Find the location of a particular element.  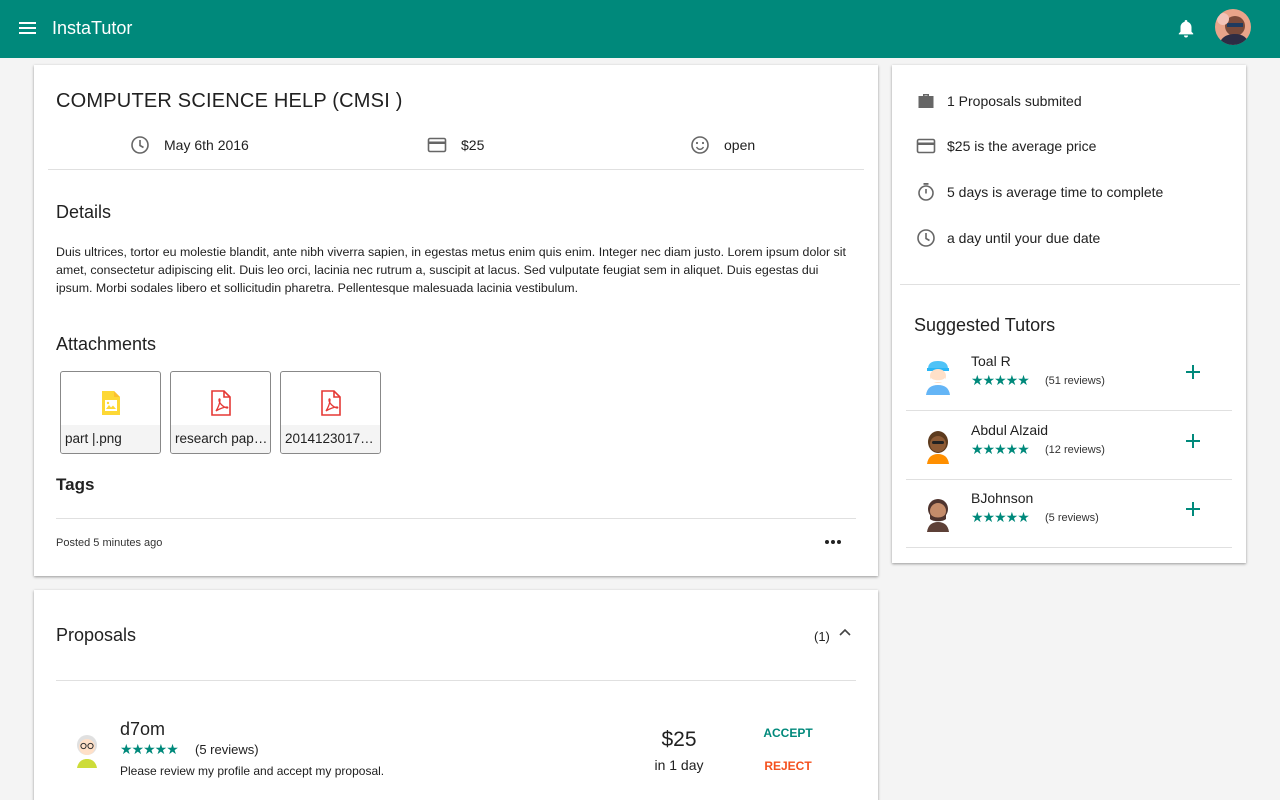

attachment-file: part |.png is located at coordinates (110, 412).